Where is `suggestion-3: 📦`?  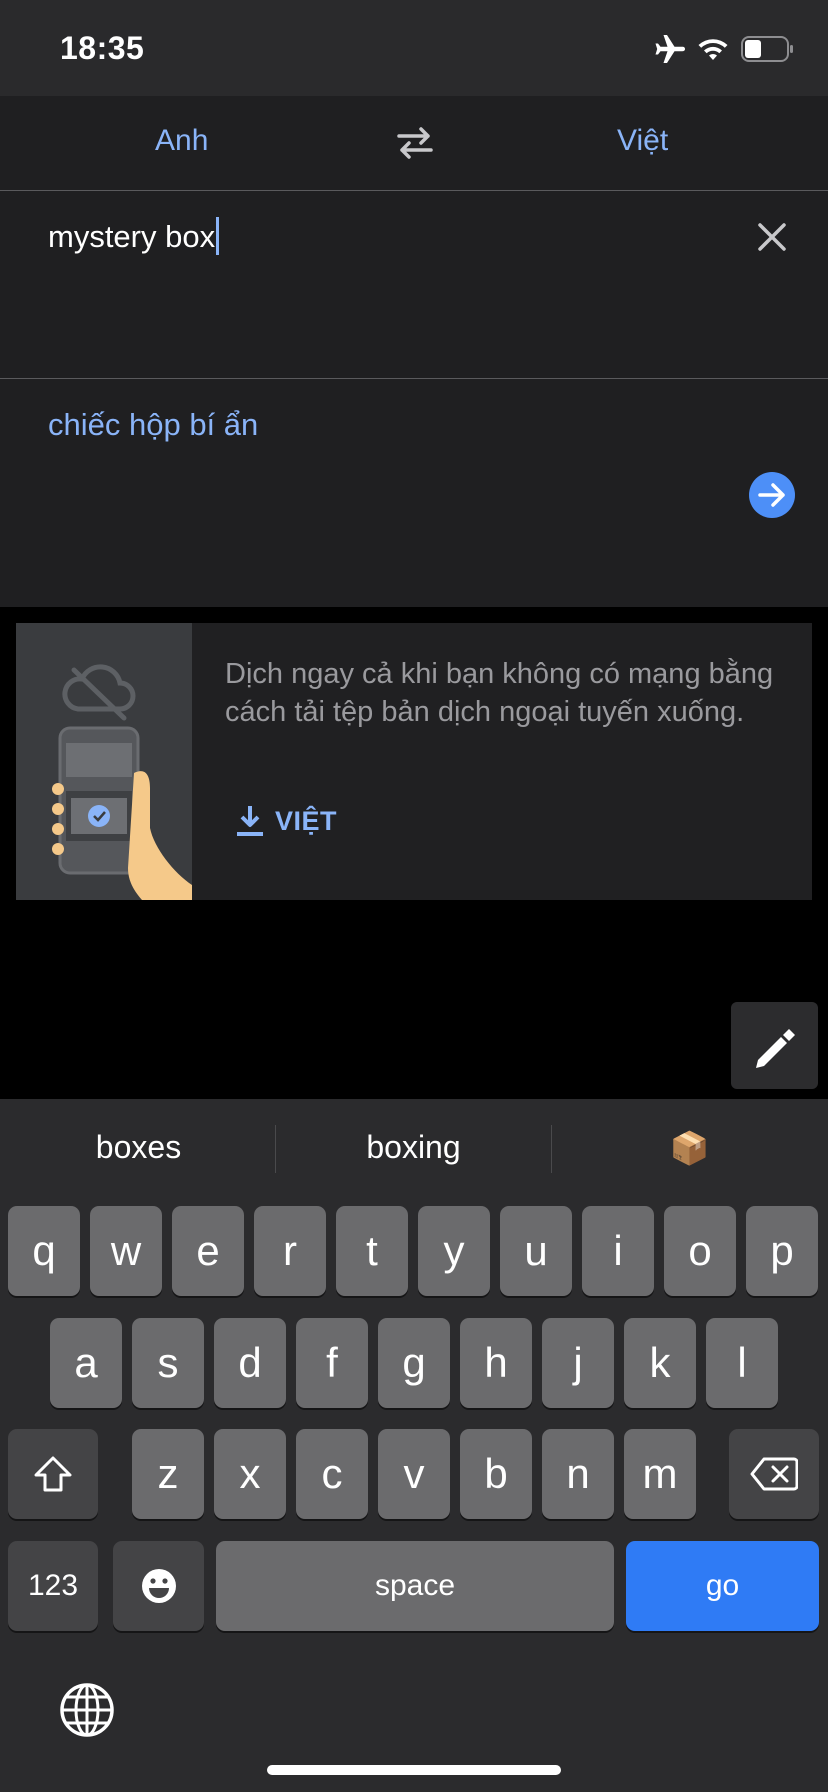
suggestion-3: 📦 is located at coordinates (689, 1148).